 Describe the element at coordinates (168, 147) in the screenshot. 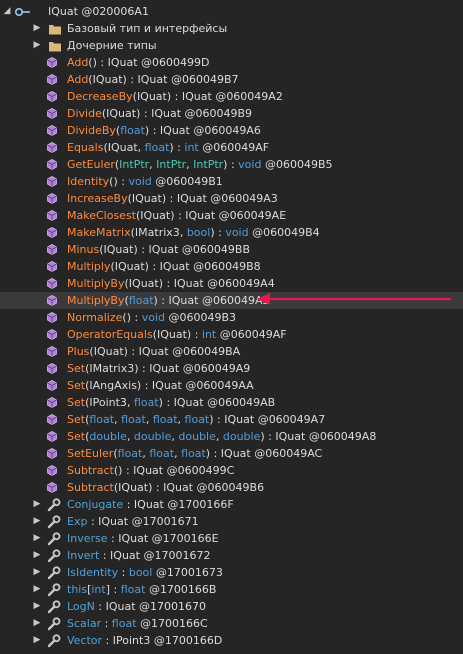

I see `method-signature: Equals(IQuat, float) : int @060049AF` at that location.